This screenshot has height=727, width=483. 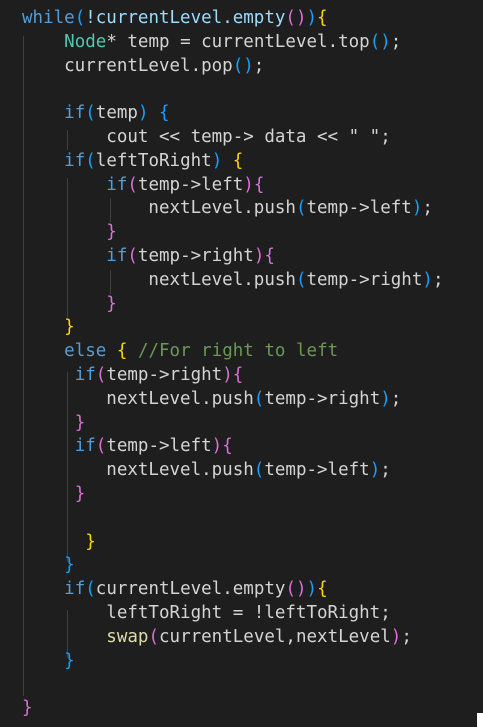 I want to click on code-token: leftToRight, so click(x=153, y=160).